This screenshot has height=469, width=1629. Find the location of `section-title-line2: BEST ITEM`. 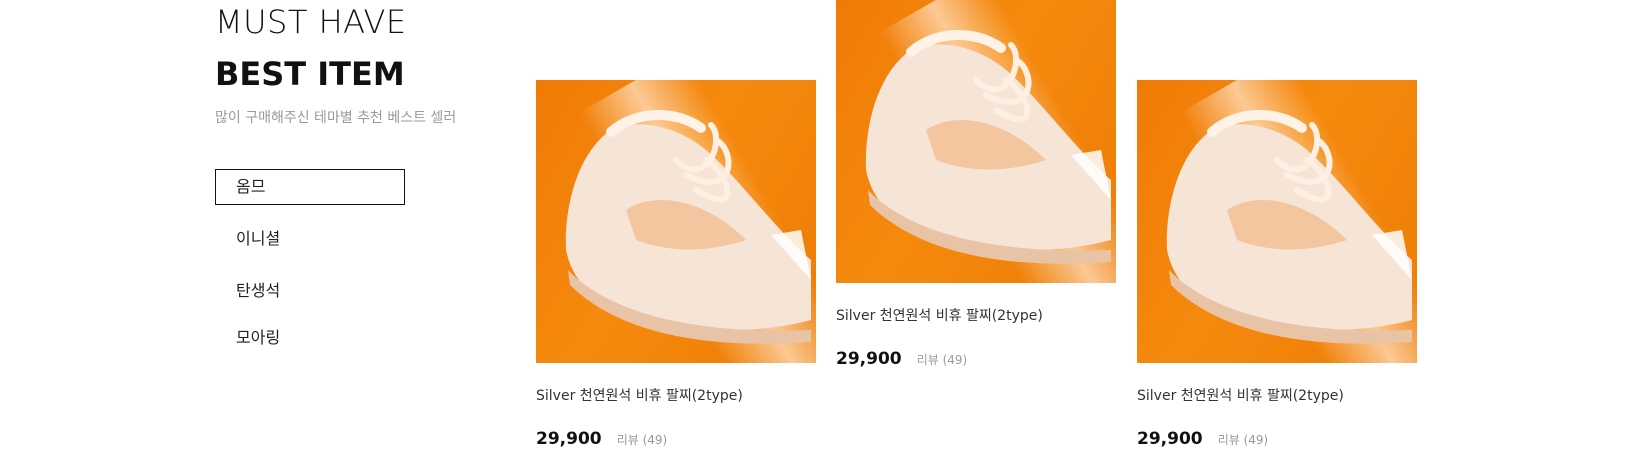

section-title-line2: BEST ITEM is located at coordinates (310, 74).